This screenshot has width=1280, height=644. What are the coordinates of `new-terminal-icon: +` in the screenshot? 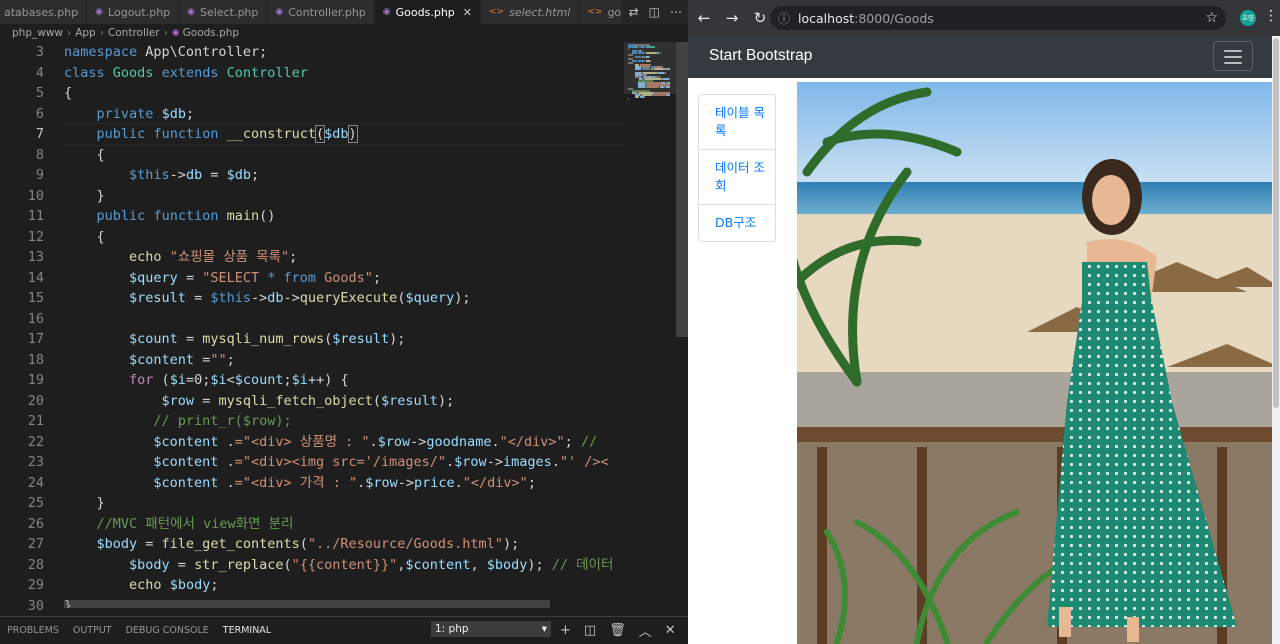 It's located at (565, 630).